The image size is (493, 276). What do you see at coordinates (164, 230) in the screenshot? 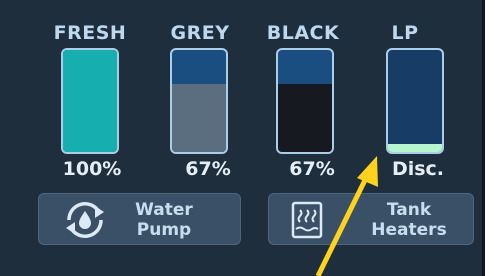
I see `water-pump-label-line2: Pump` at bounding box center [164, 230].